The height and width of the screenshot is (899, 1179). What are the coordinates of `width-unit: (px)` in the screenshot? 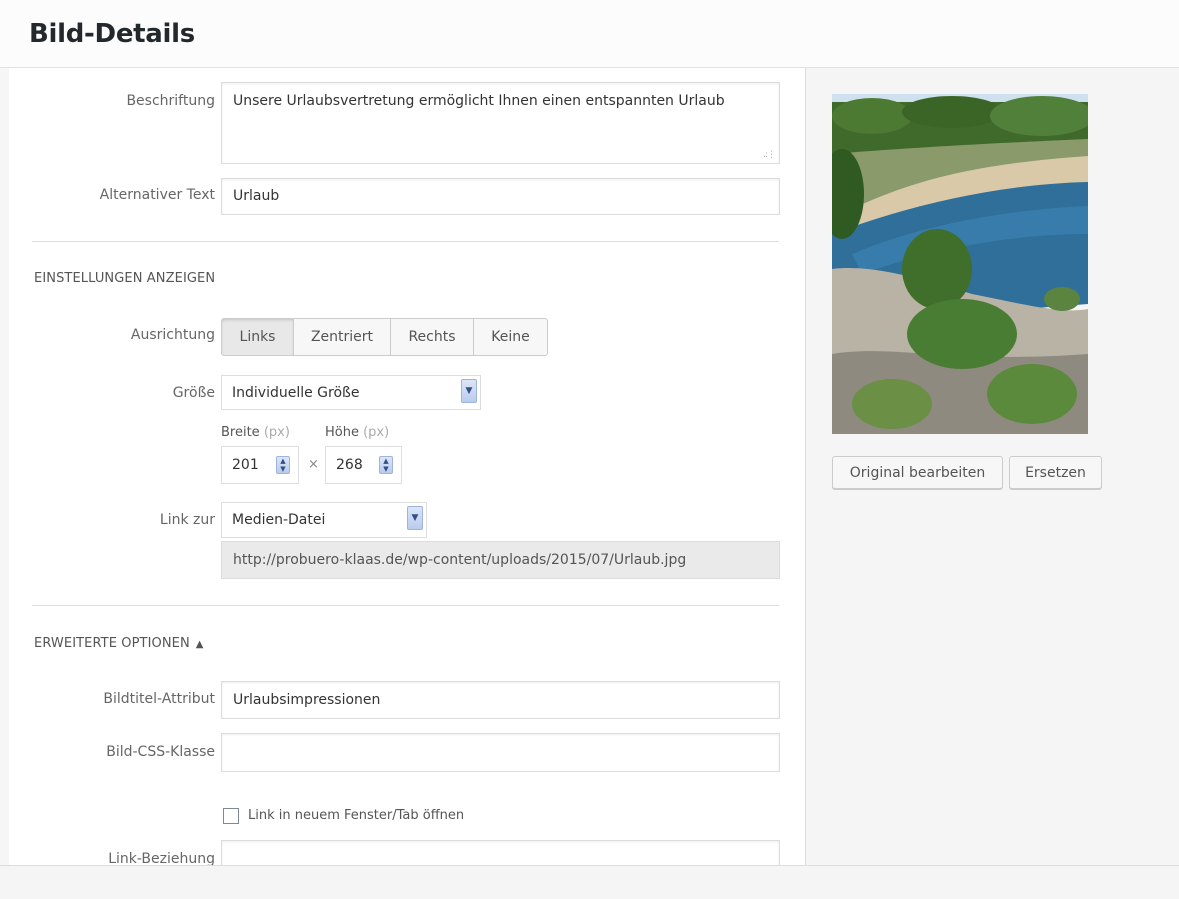 It's located at (276, 432).